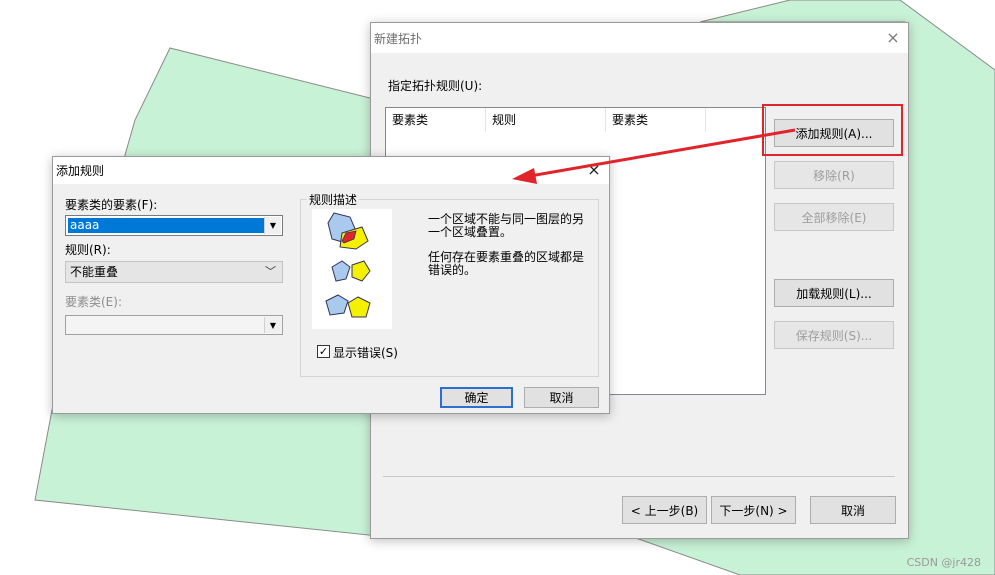 This screenshot has width=995, height=575. I want to click on description-line-2b: 错误的。, so click(452, 270).